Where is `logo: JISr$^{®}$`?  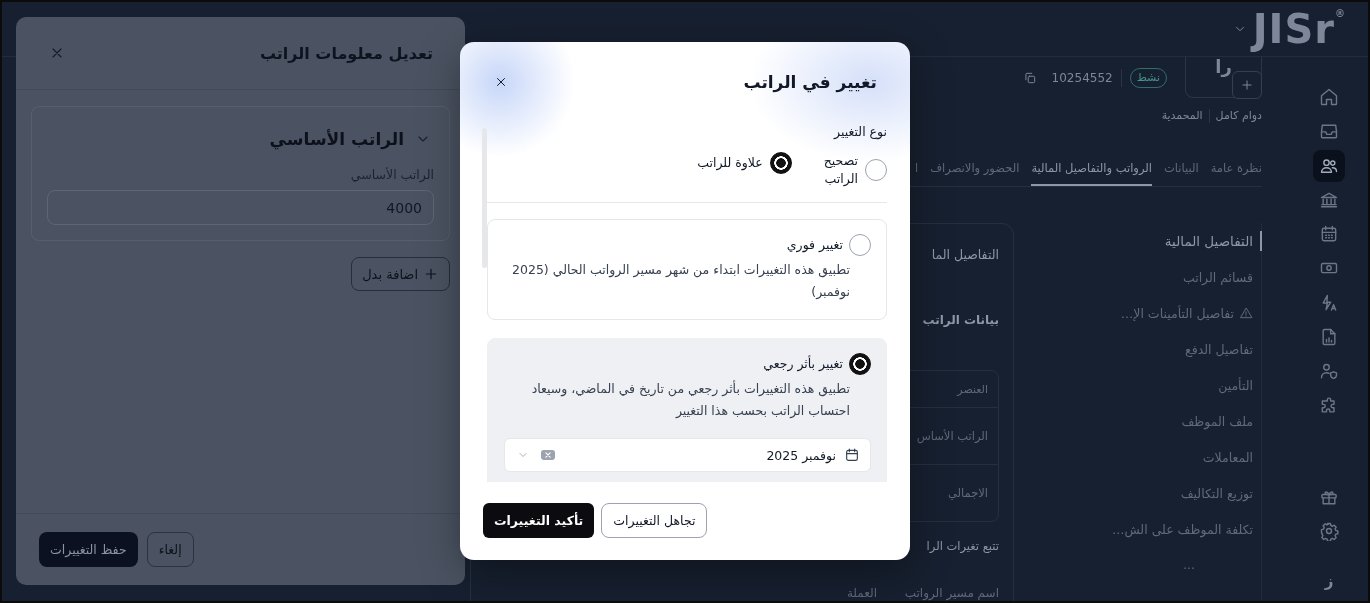
logo: JISr$^{®}$ is located at coordinates (1299, 29).